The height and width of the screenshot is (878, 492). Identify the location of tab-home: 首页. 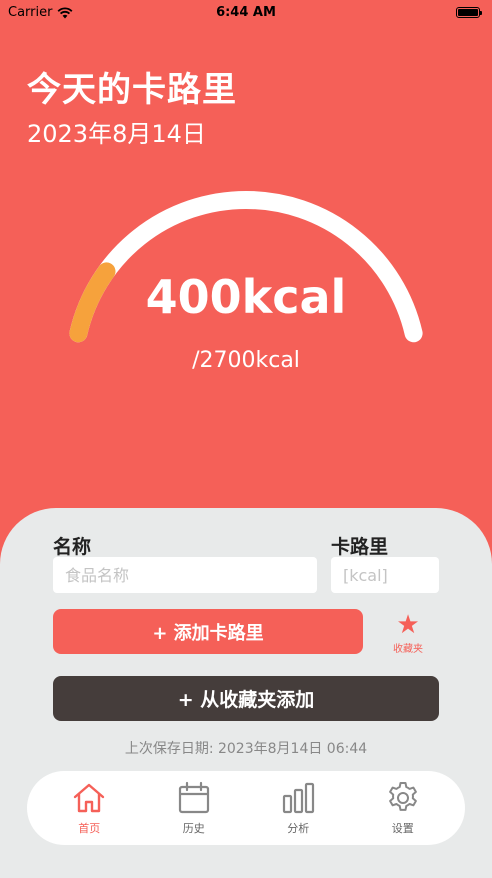
(89, 808).